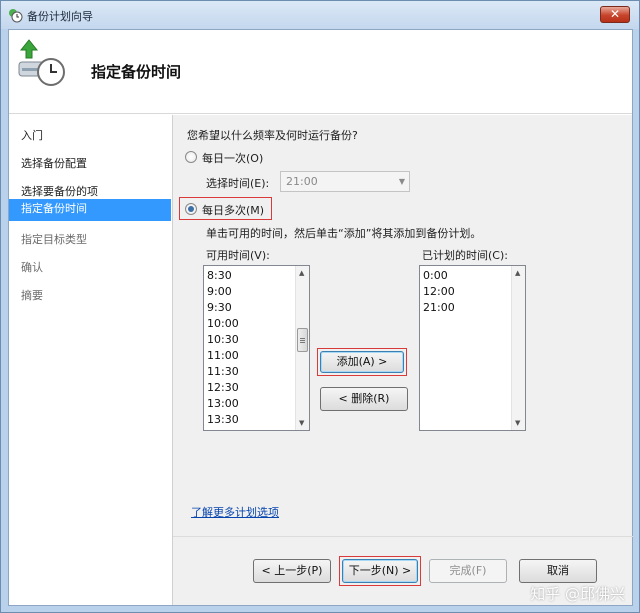 The width and height of the screenshot is (640, 613). What do you see at coordinates (320, 15) in the screenshot?
I see `title-bar: 备份计划向导 ✕` at bounding box center [320, 15].